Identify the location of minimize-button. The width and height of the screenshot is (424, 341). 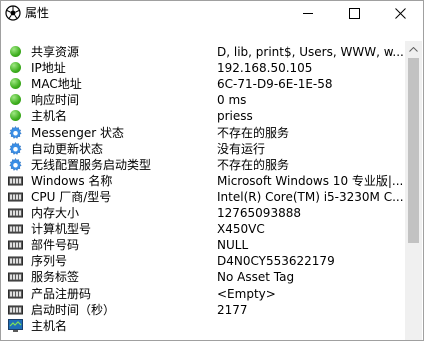
(308, 13).